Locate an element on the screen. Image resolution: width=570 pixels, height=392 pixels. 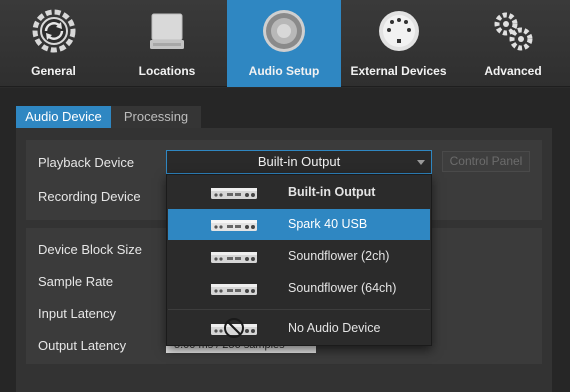
toolbar-locations: Locations is located at coordinates (167, 43).